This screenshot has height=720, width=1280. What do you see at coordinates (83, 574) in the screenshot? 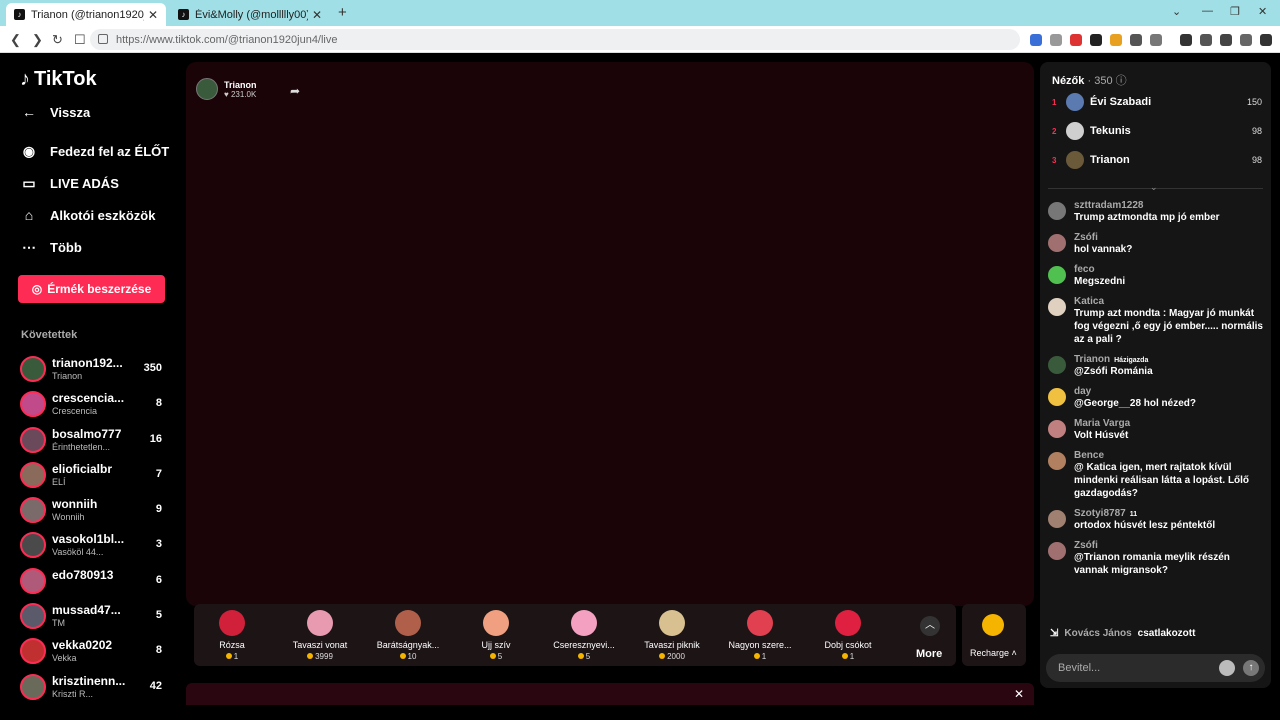
I see `following-name: edo780913` at bounding box center [83, 574].